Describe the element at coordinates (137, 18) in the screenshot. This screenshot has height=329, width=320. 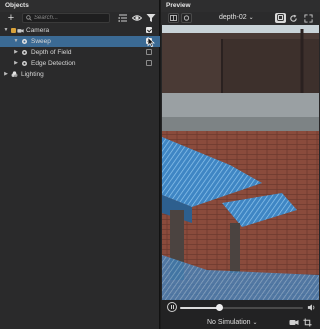
I see `visibility-eye-icon` at that location.